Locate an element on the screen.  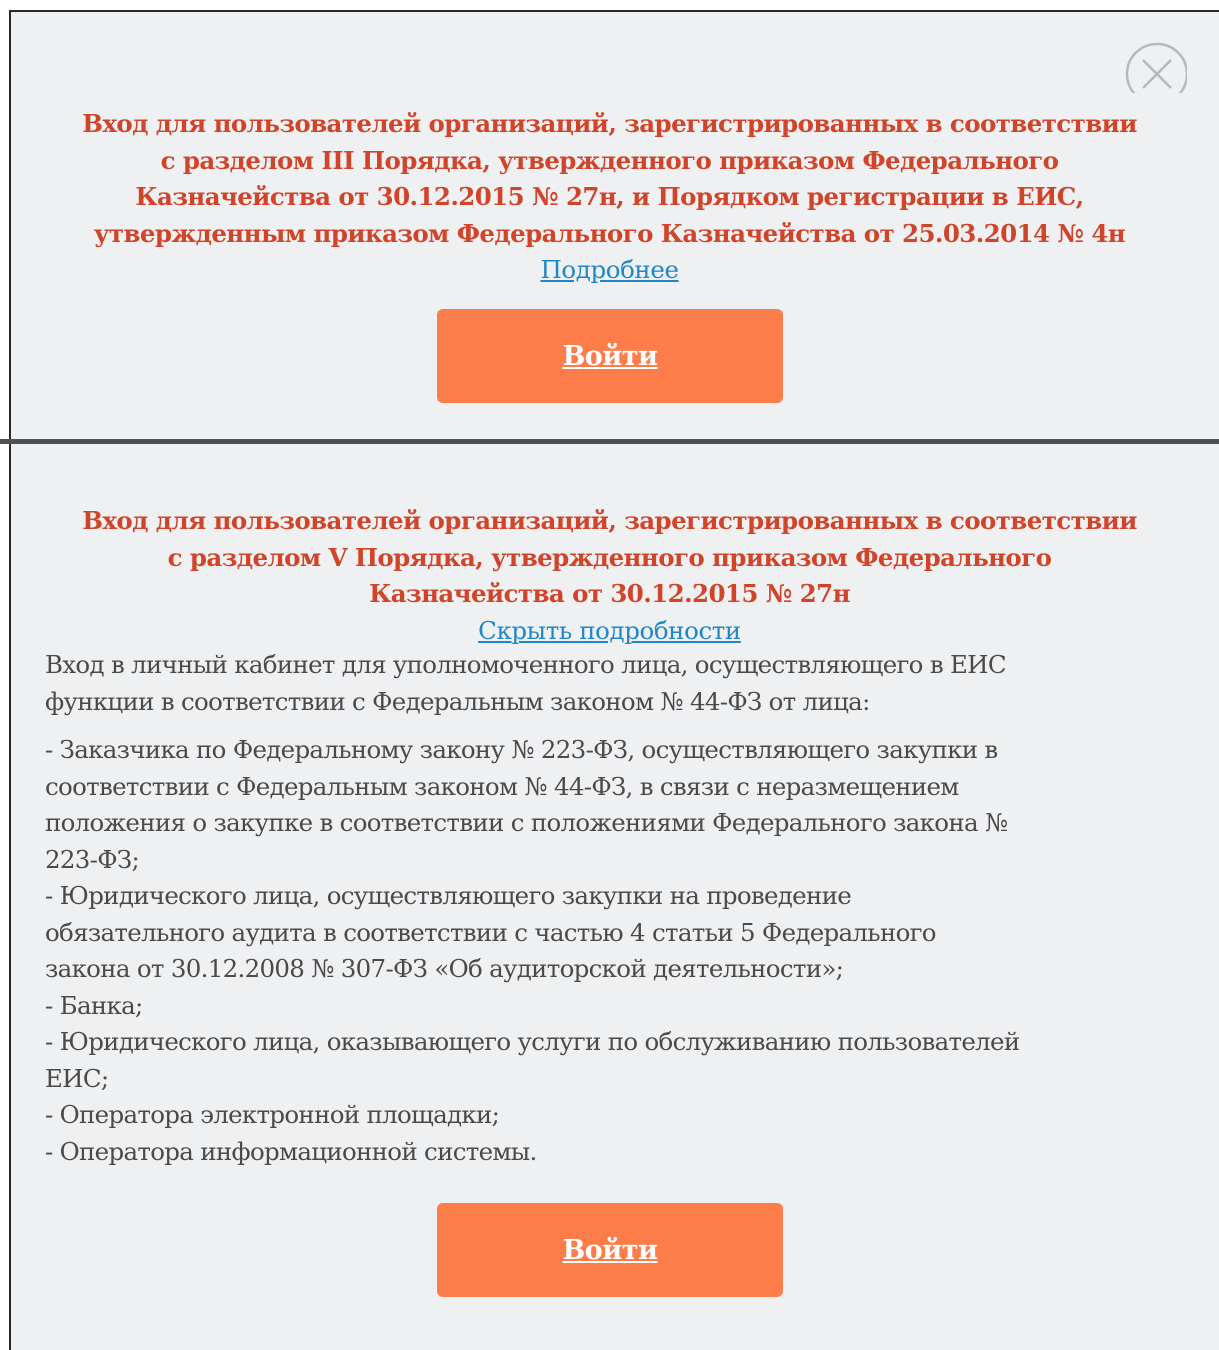
close-icon is located at coordinates (1156, 67).